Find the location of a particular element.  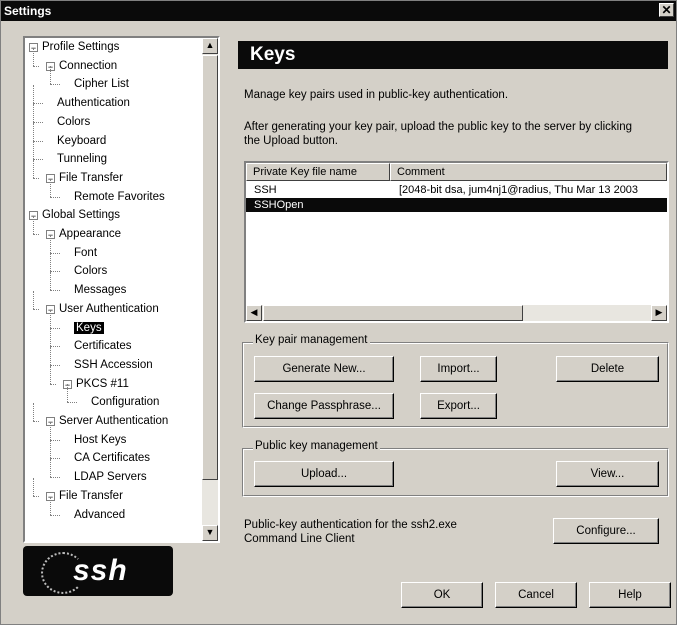

tree-item-label: Connection is located at coordinates (88, 65).